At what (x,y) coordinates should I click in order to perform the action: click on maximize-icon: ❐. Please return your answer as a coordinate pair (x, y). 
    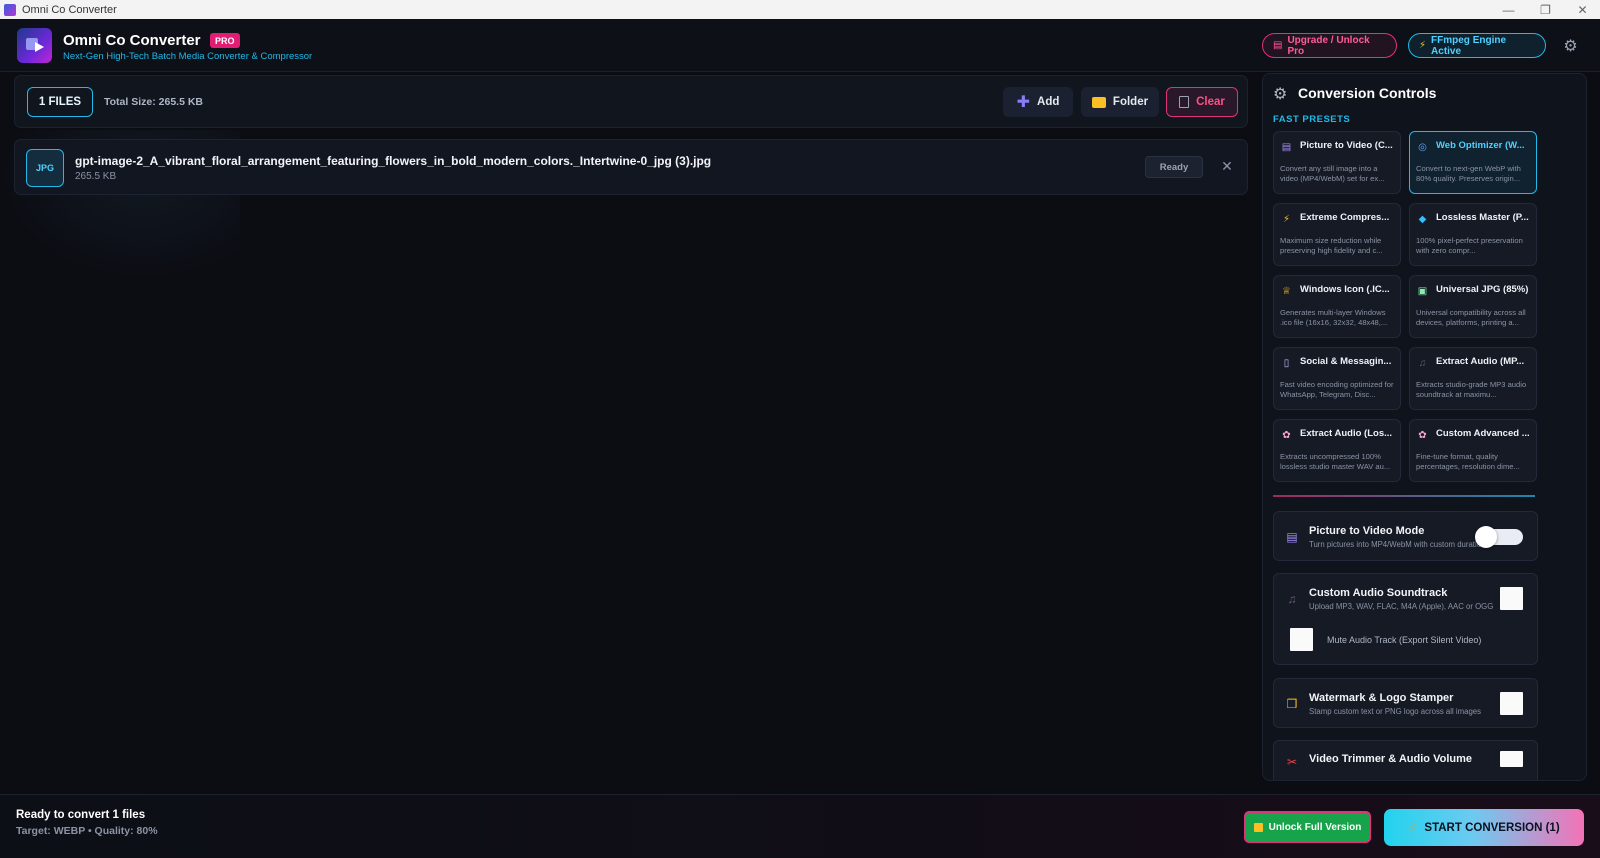
    Looking at the image, I should click on (1545, 9).